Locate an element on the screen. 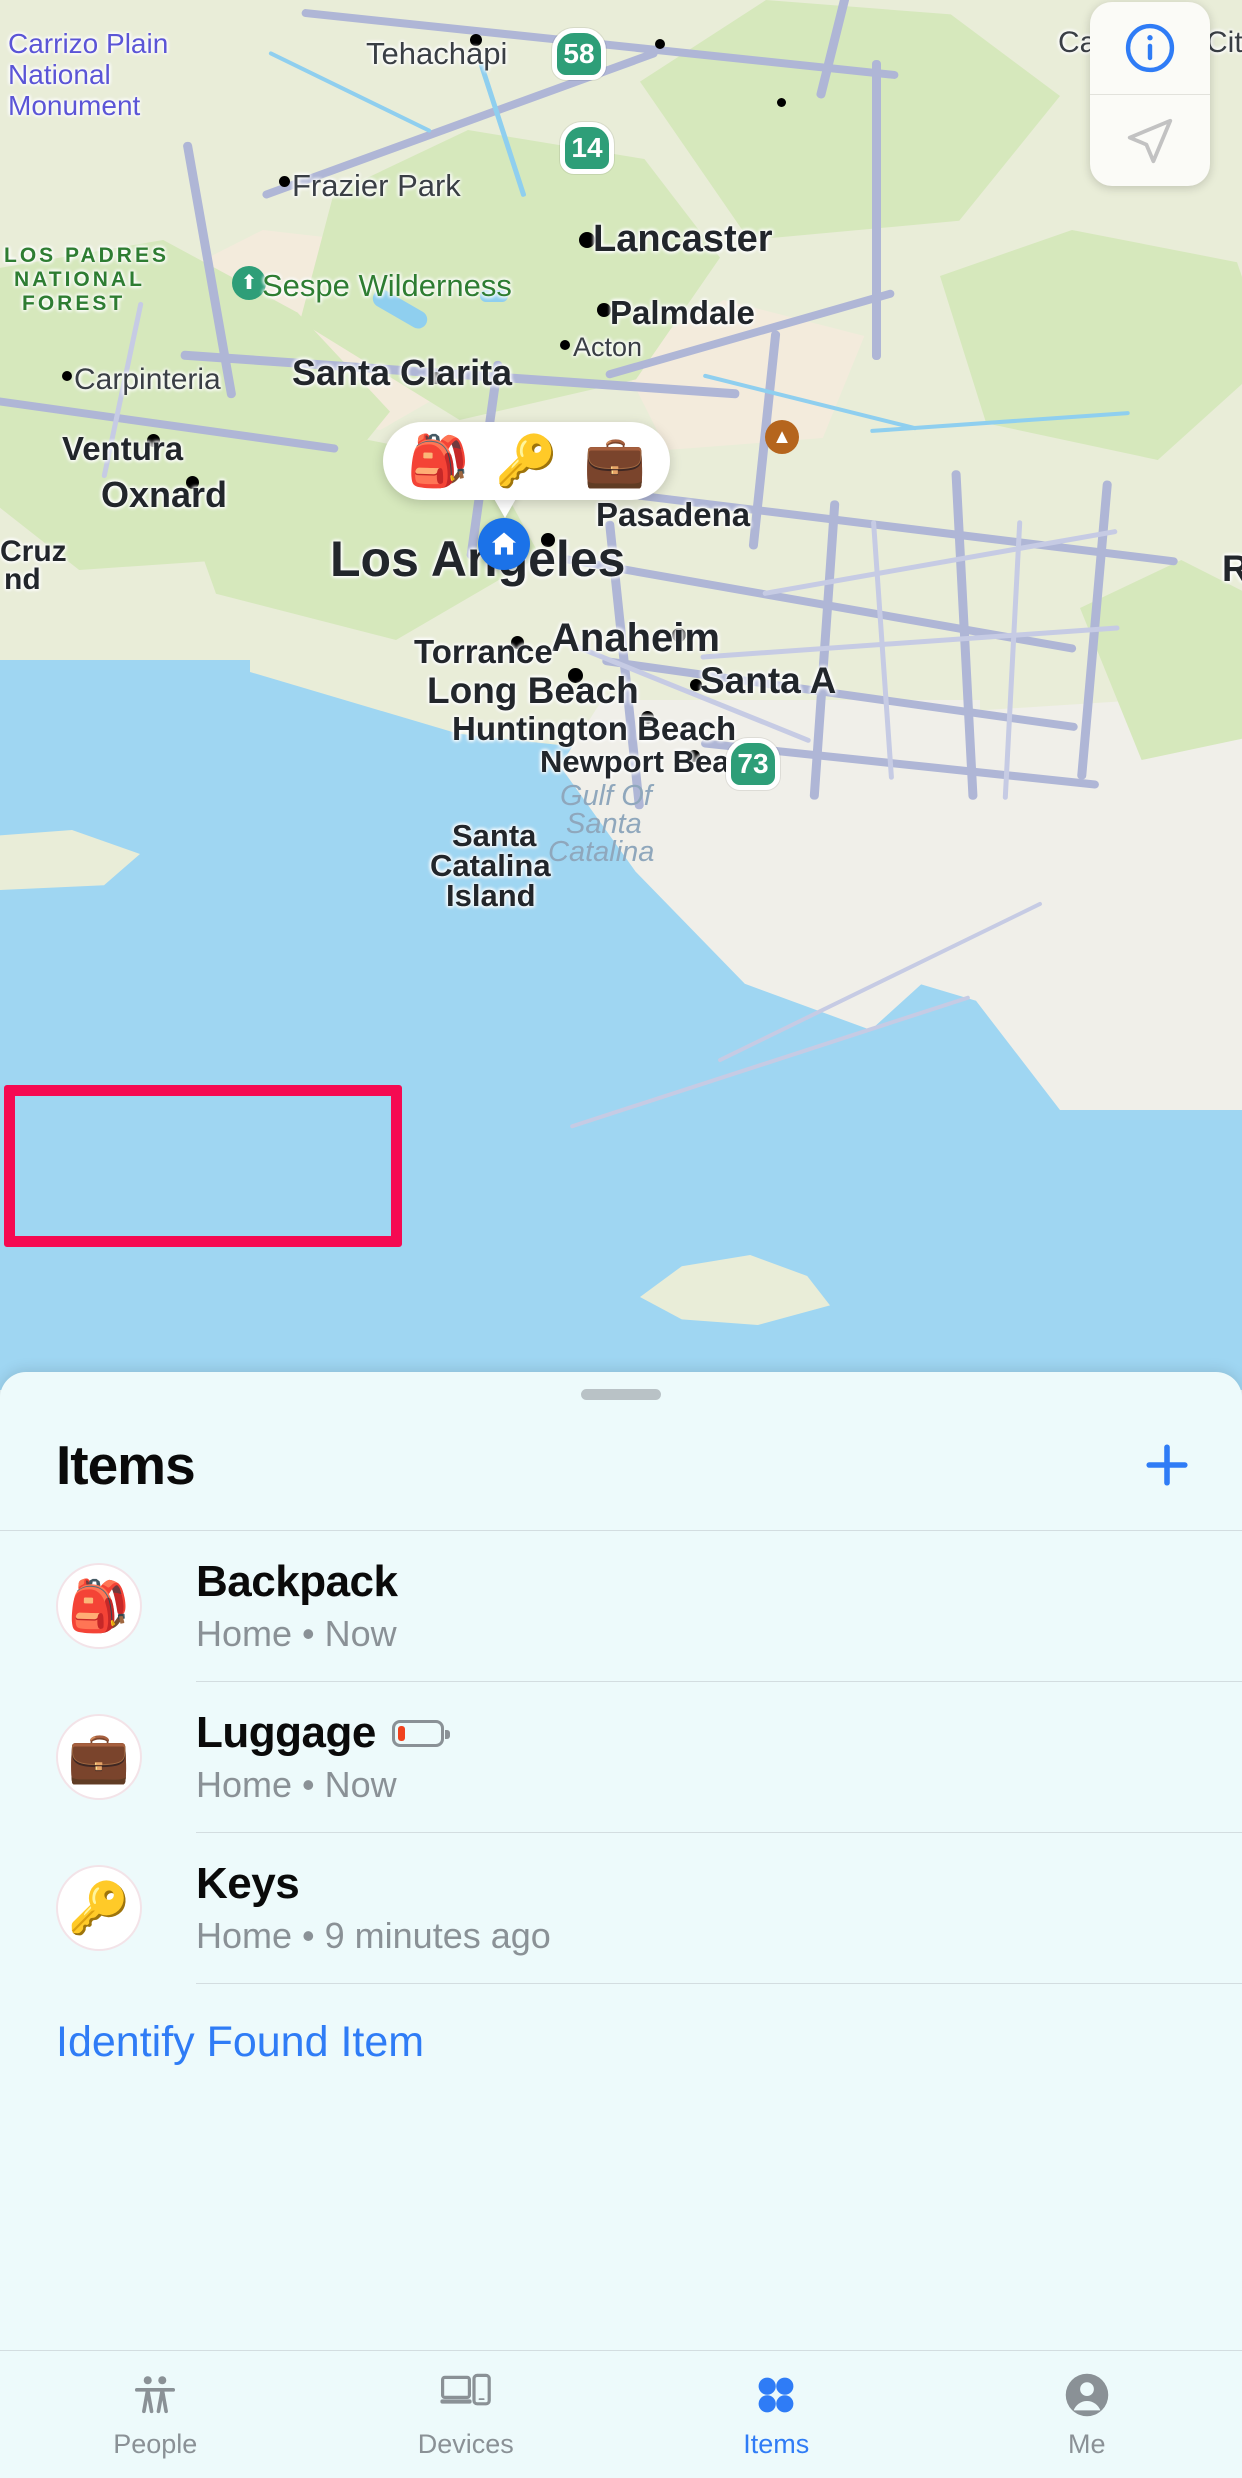 The width and height of the screenshot is (1242, 2478). map-island-catalina is located at coordinates (735, 1290).